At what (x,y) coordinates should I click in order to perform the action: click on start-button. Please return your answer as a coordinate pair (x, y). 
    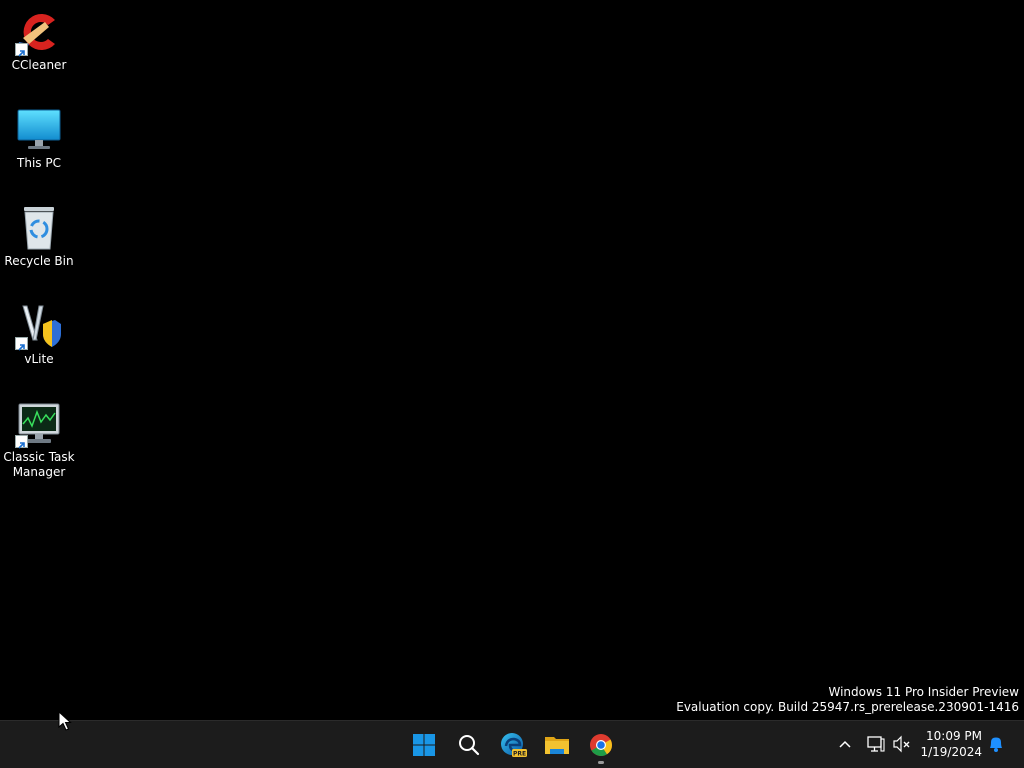
    Looking at the image, I should click on (424, 745).